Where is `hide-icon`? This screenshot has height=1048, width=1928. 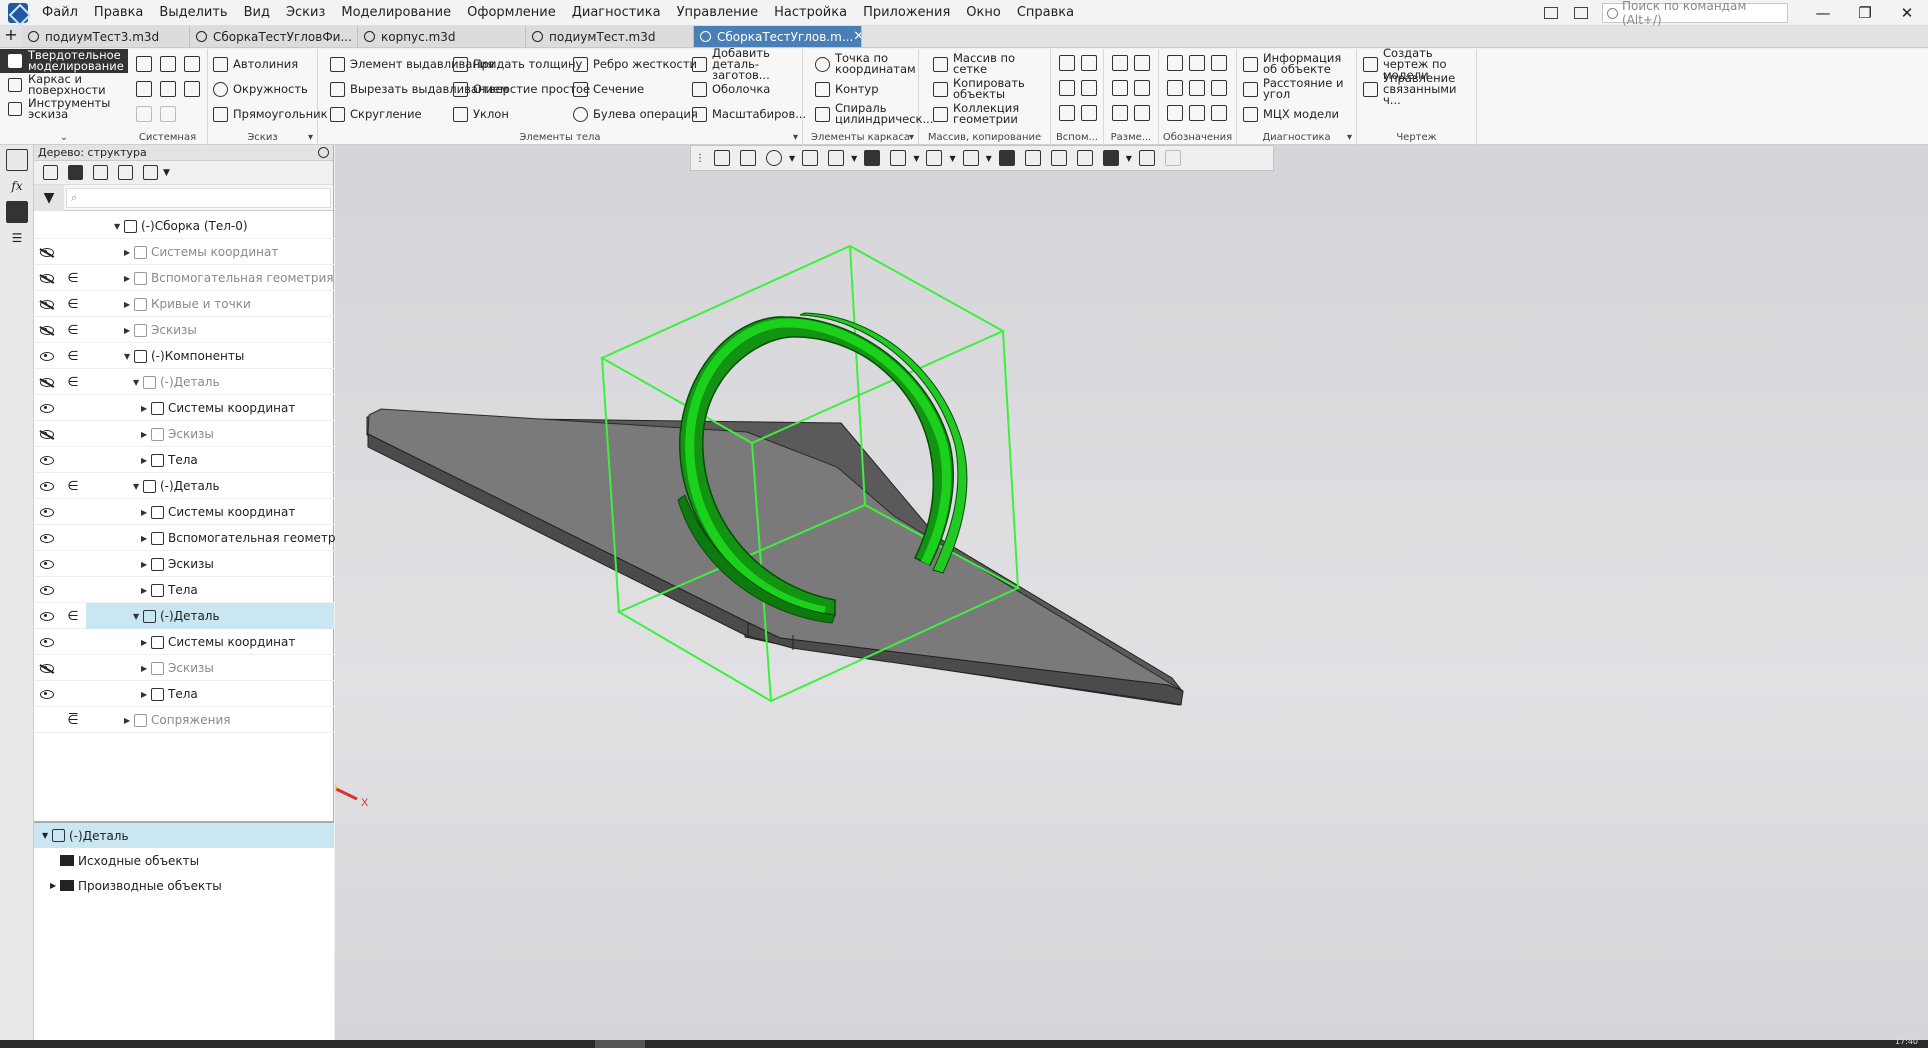
hide-icon is located at coordinates (934, 158).